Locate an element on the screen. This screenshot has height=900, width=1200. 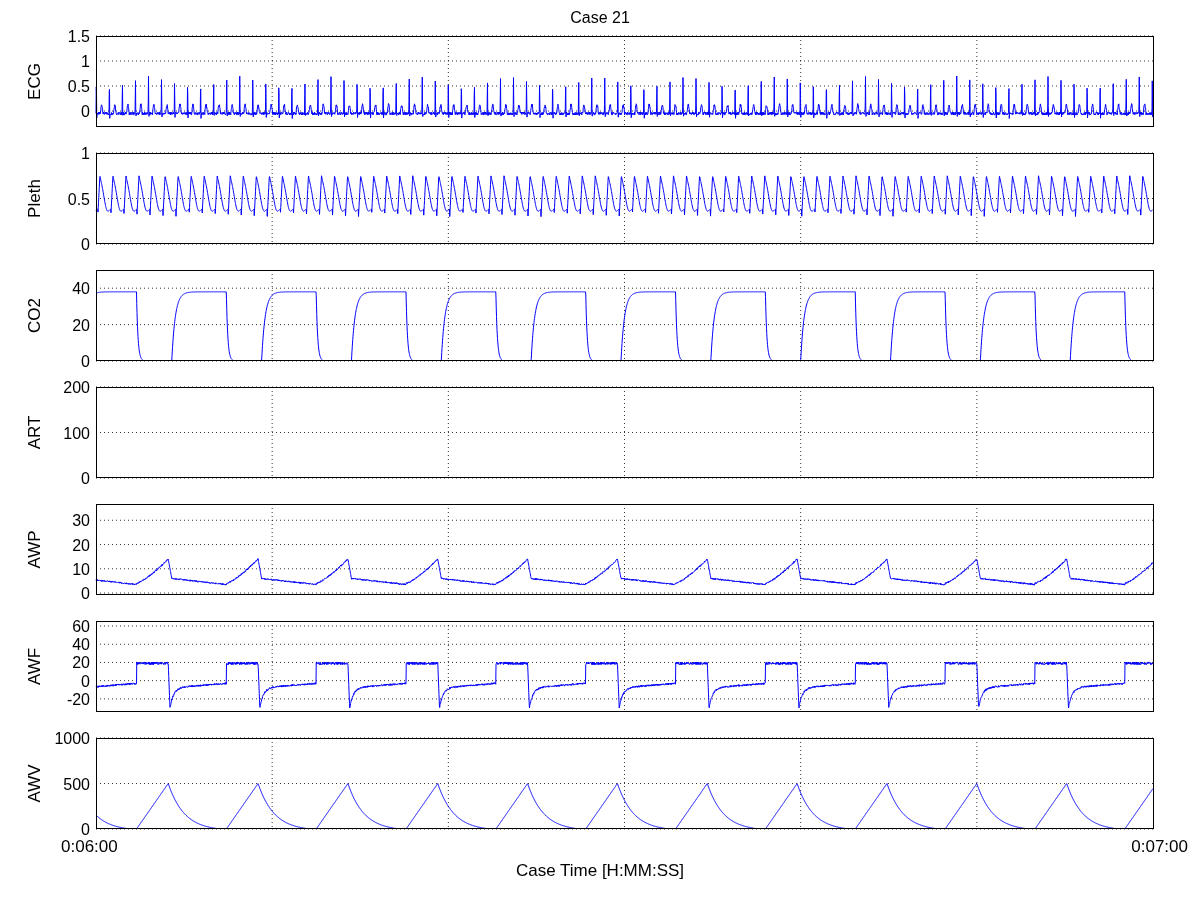
tick-label: 1000 is located at coordinates (72, 738).